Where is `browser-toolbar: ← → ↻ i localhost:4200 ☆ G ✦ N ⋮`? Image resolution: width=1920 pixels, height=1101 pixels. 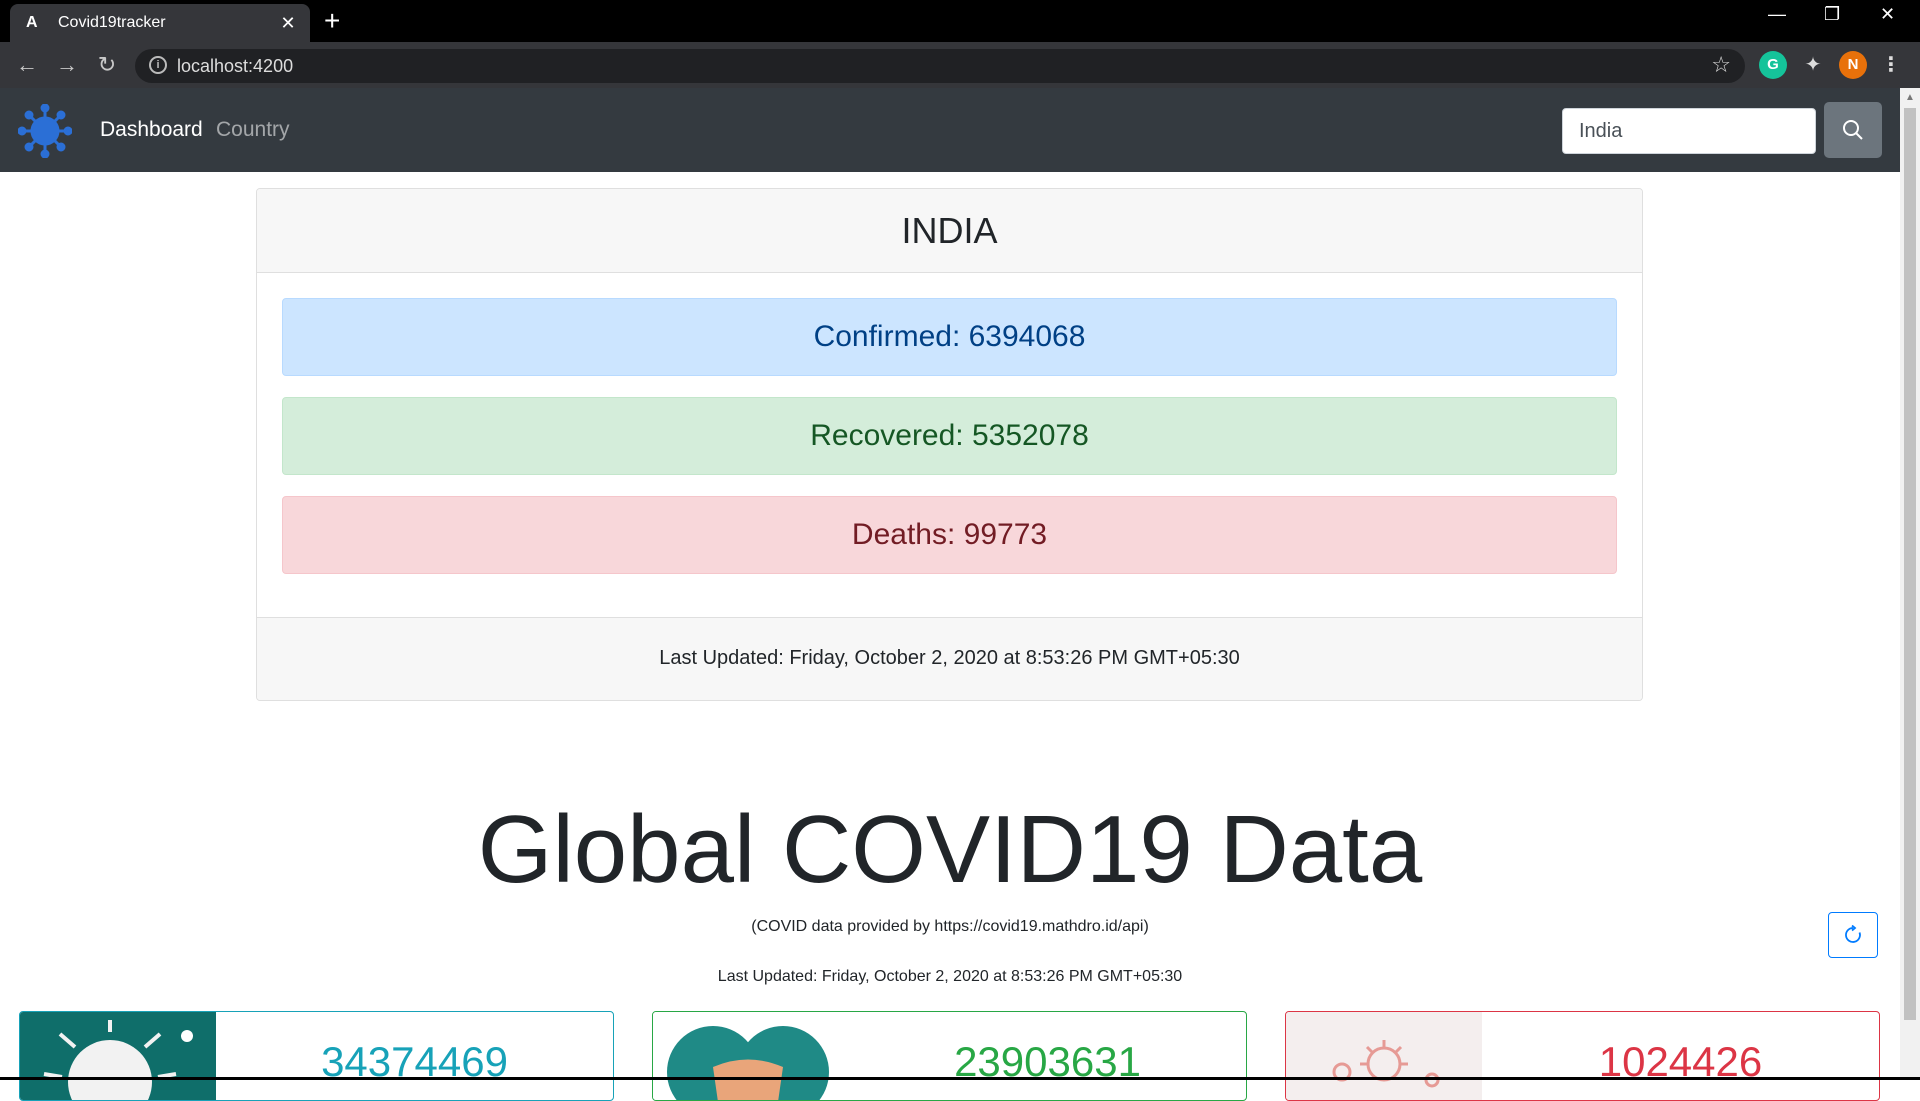
browser-toolbar: ← → ↻ i localhost:4200 ☆ G ✦ N ⋮ is located at coordinates (960, 65).